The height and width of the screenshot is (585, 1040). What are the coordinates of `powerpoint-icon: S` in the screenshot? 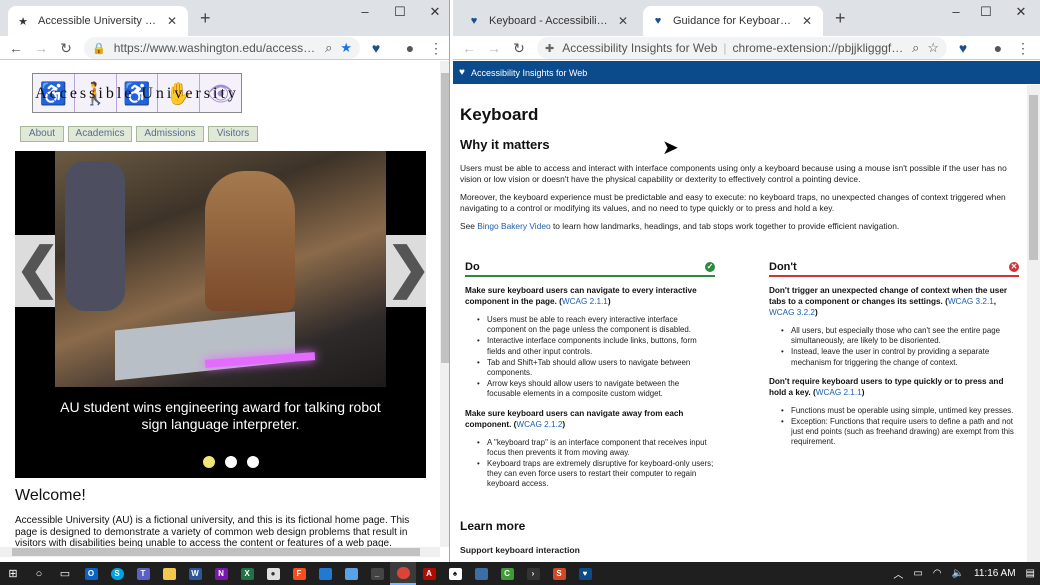 It's located at (559, 573).